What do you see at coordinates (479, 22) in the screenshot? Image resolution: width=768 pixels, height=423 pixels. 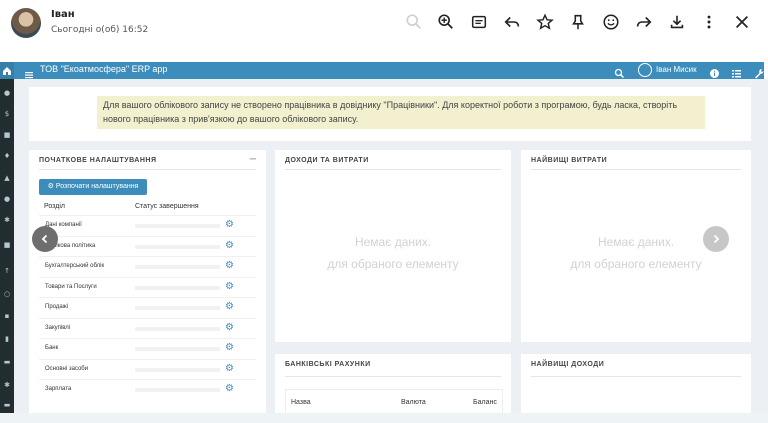 I see `caption-icon` at bounding box center [479, 22].